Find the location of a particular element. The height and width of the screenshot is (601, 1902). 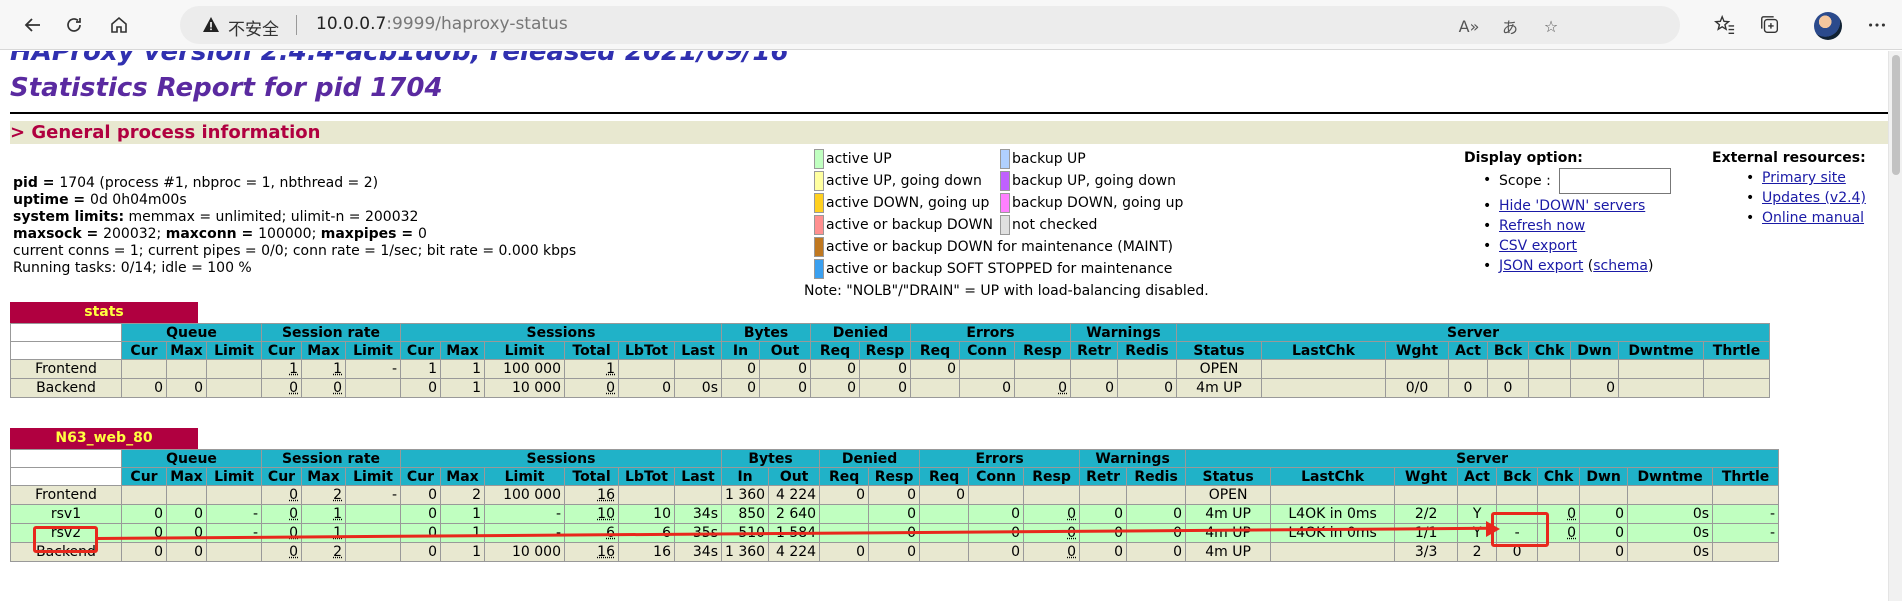

translate-icon: あ is located at coordinates (1510, 26).